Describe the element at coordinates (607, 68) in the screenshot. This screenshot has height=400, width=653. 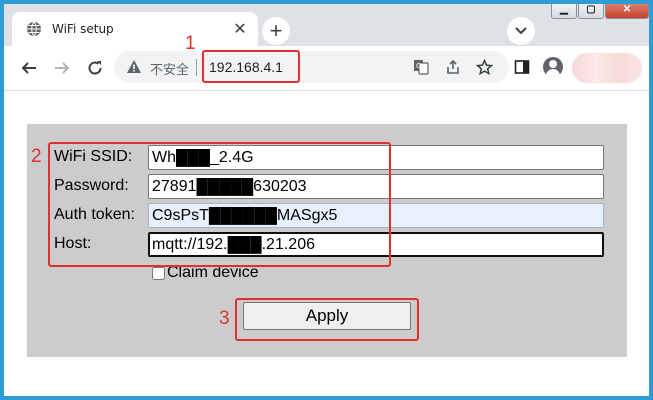
I see `profile-chip` at that location.